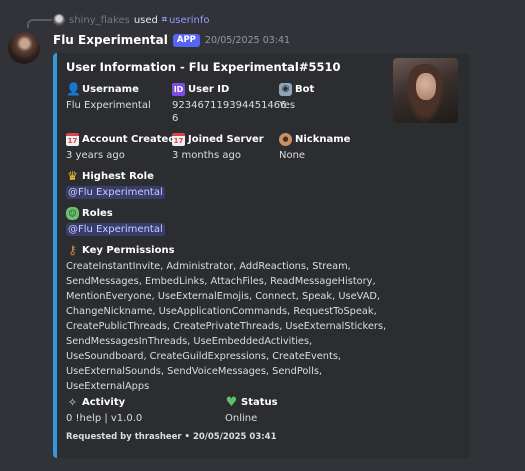  Describe the element at coordinates (231, 402) in the screenshot. I see `green-heart-icon: ♥` at that location.